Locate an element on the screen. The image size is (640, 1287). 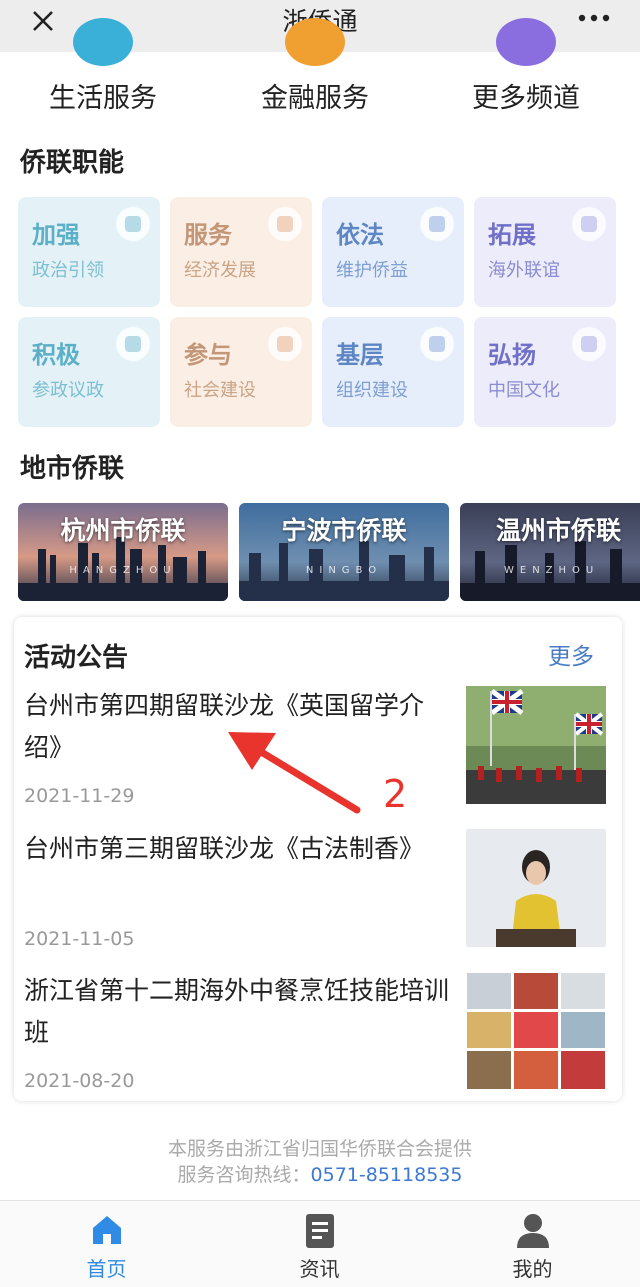
card-subtitle: 海外联谊 is located at coordinates (524, 270).